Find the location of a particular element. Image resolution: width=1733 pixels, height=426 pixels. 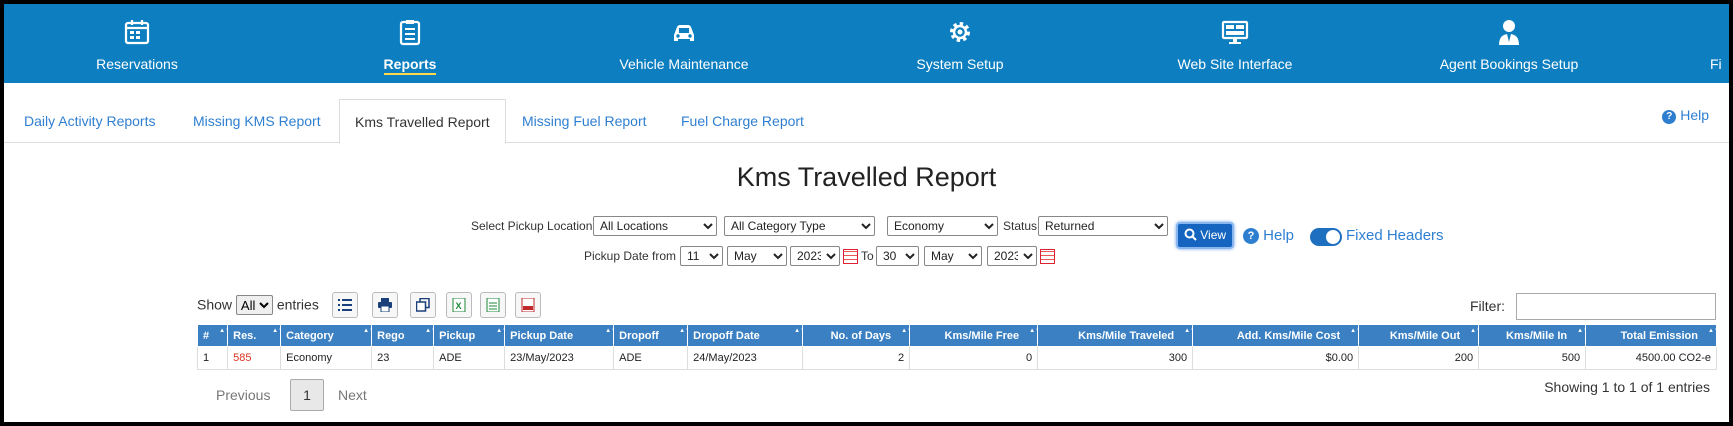

col-header-pickup: Pickup is located at coordinates (469, 335).